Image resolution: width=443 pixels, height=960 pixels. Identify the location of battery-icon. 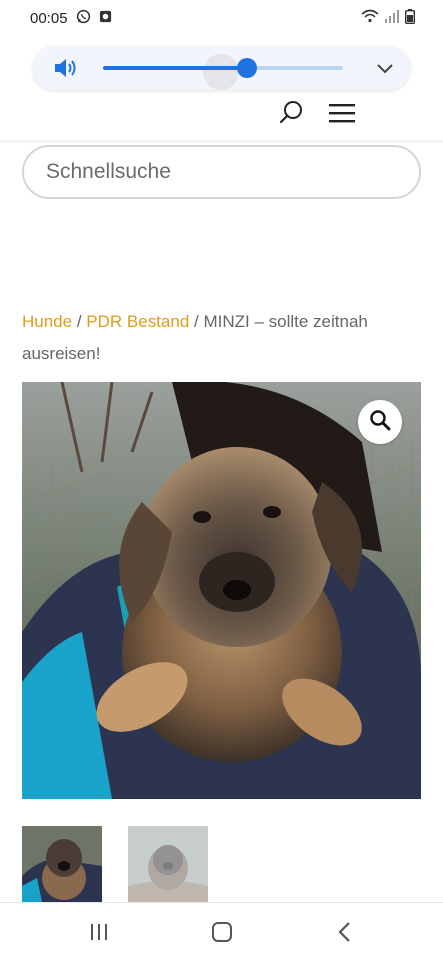
(410, 18).